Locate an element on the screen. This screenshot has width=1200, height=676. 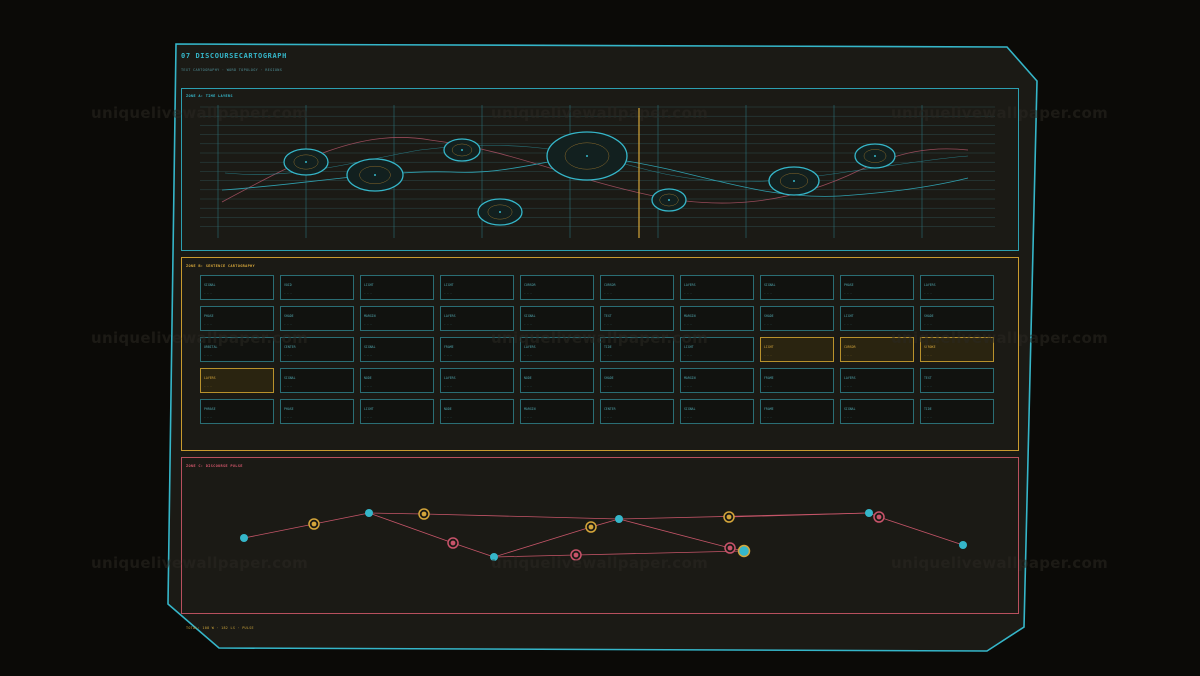
zone-c-label: ZONE C: DISCOURSE PULSE is located at coordinates (214, 466).